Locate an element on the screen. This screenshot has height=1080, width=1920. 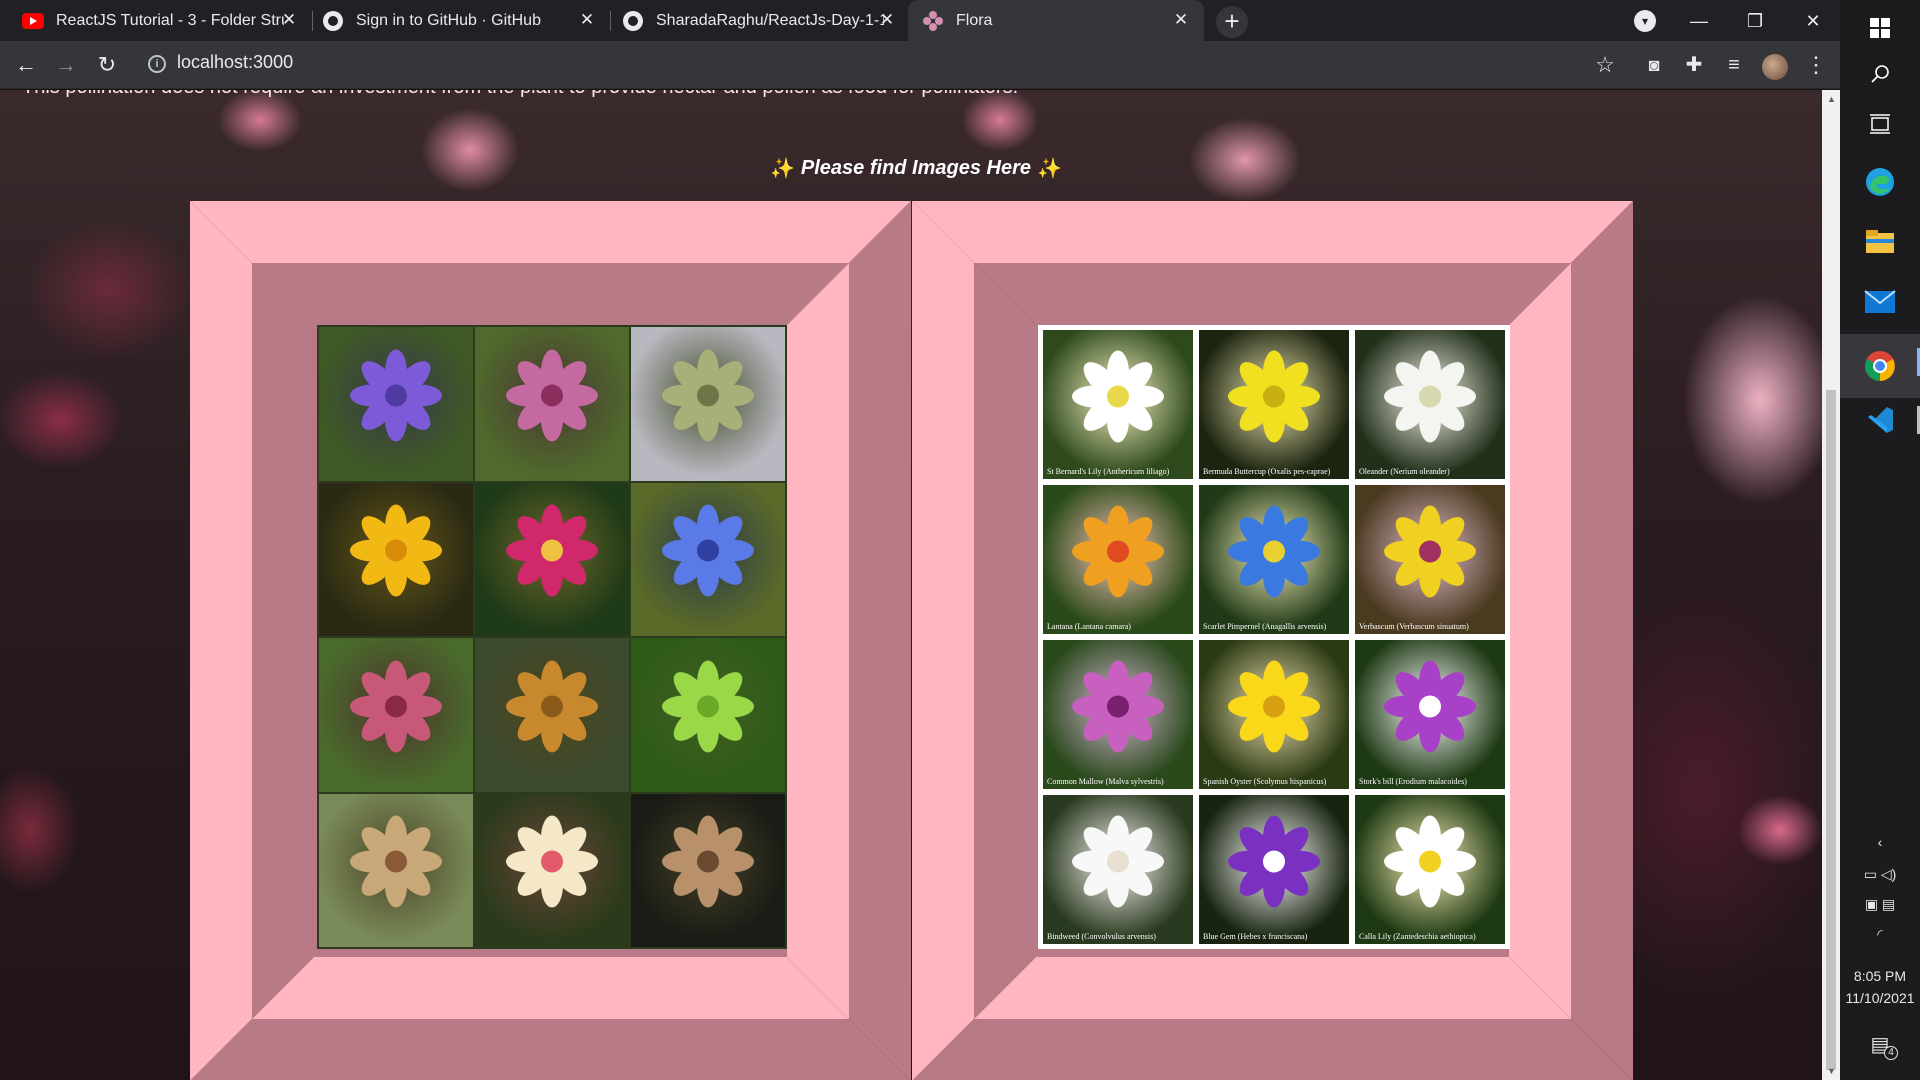
github-icon is located at coordinates (633, 21).